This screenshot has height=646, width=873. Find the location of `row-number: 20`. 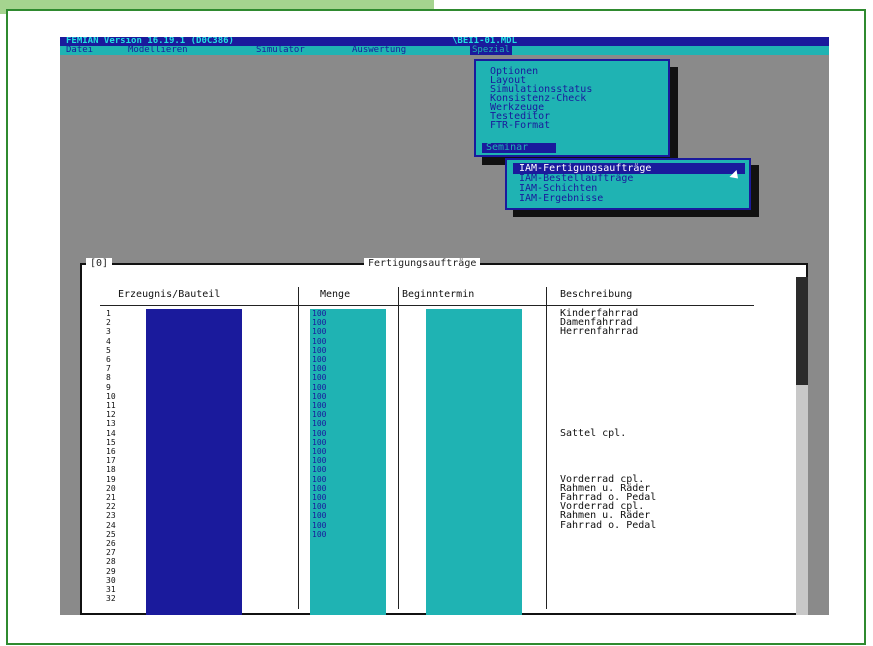

row-number: 20 is located at coordinates (111, 488).